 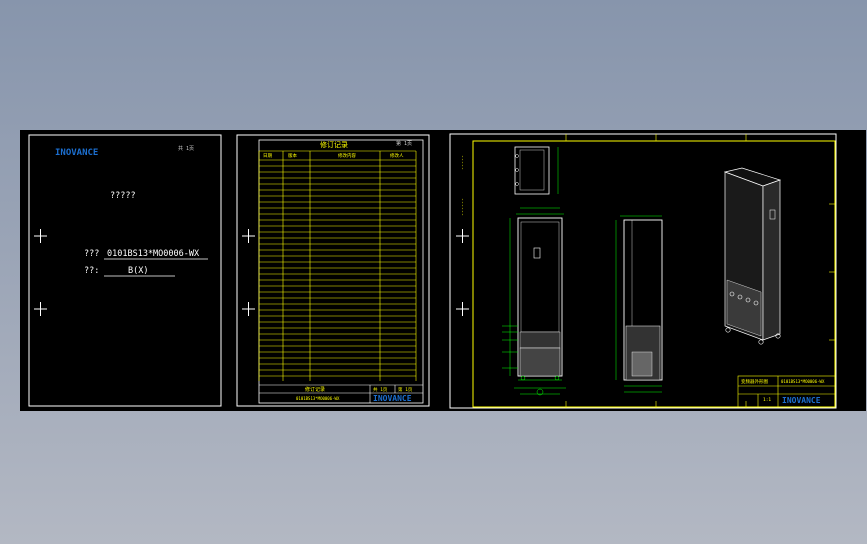 I want to click on revision-title: 修订记录, so click(x=334, y=144).